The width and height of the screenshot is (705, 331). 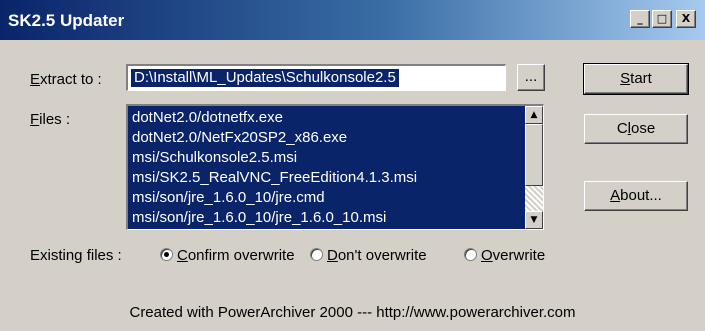 I want to click on close-window-button: X, so click(x=686, y=19).